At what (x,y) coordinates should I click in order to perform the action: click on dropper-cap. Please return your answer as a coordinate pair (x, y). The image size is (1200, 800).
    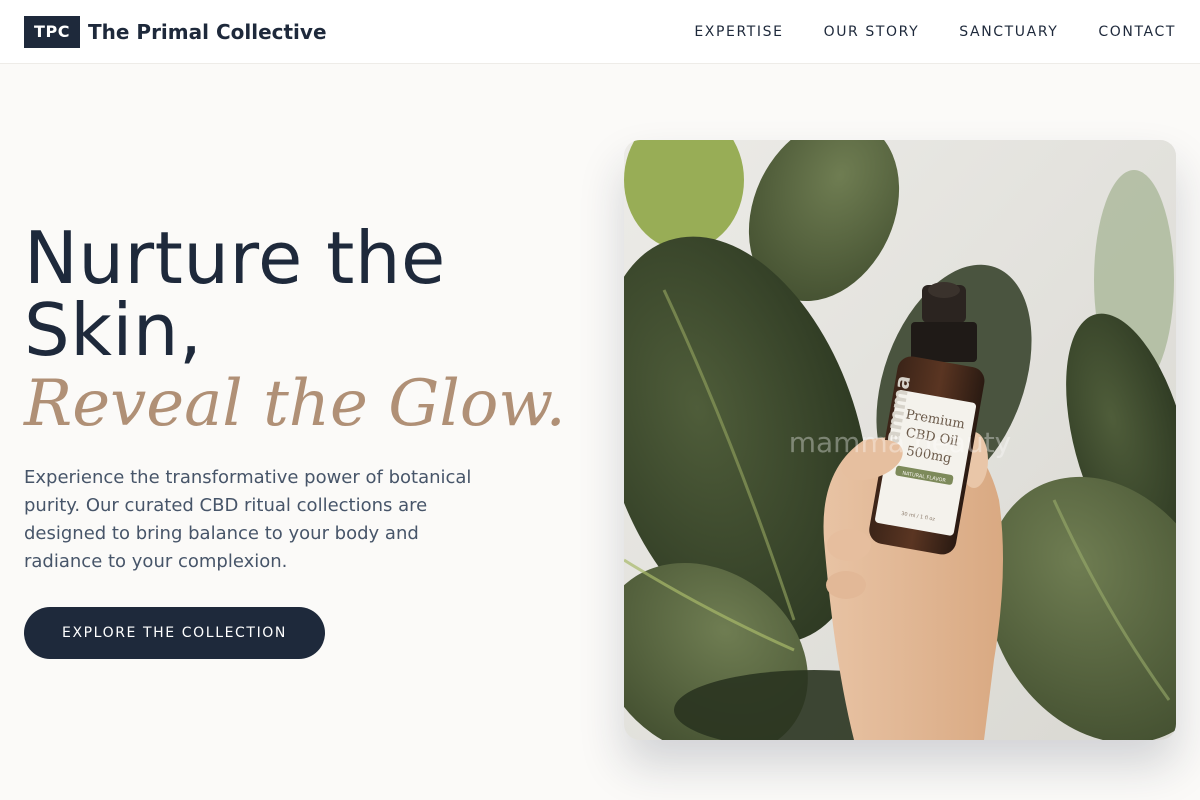
    Looking at the image, I should click on (944, 342).